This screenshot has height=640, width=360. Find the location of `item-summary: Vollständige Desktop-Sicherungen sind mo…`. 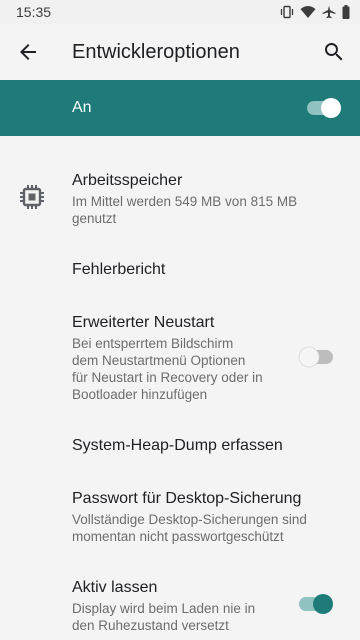

item-summary: Vollständige Desktop-Sicherungen sind mo… is located at coordinates (189, 528).